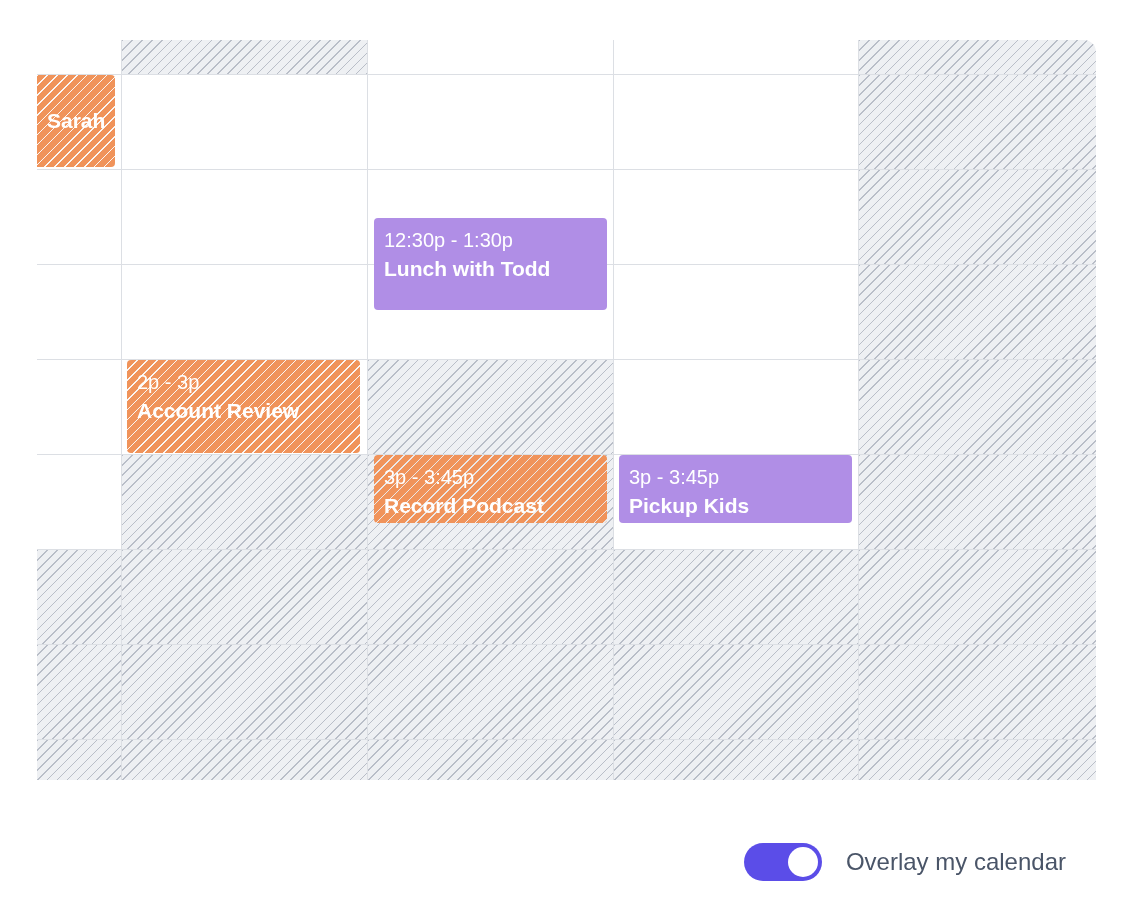 This screenshot has height=912, width=1134. I want to click on overlay-toggle, so click(782, 862).